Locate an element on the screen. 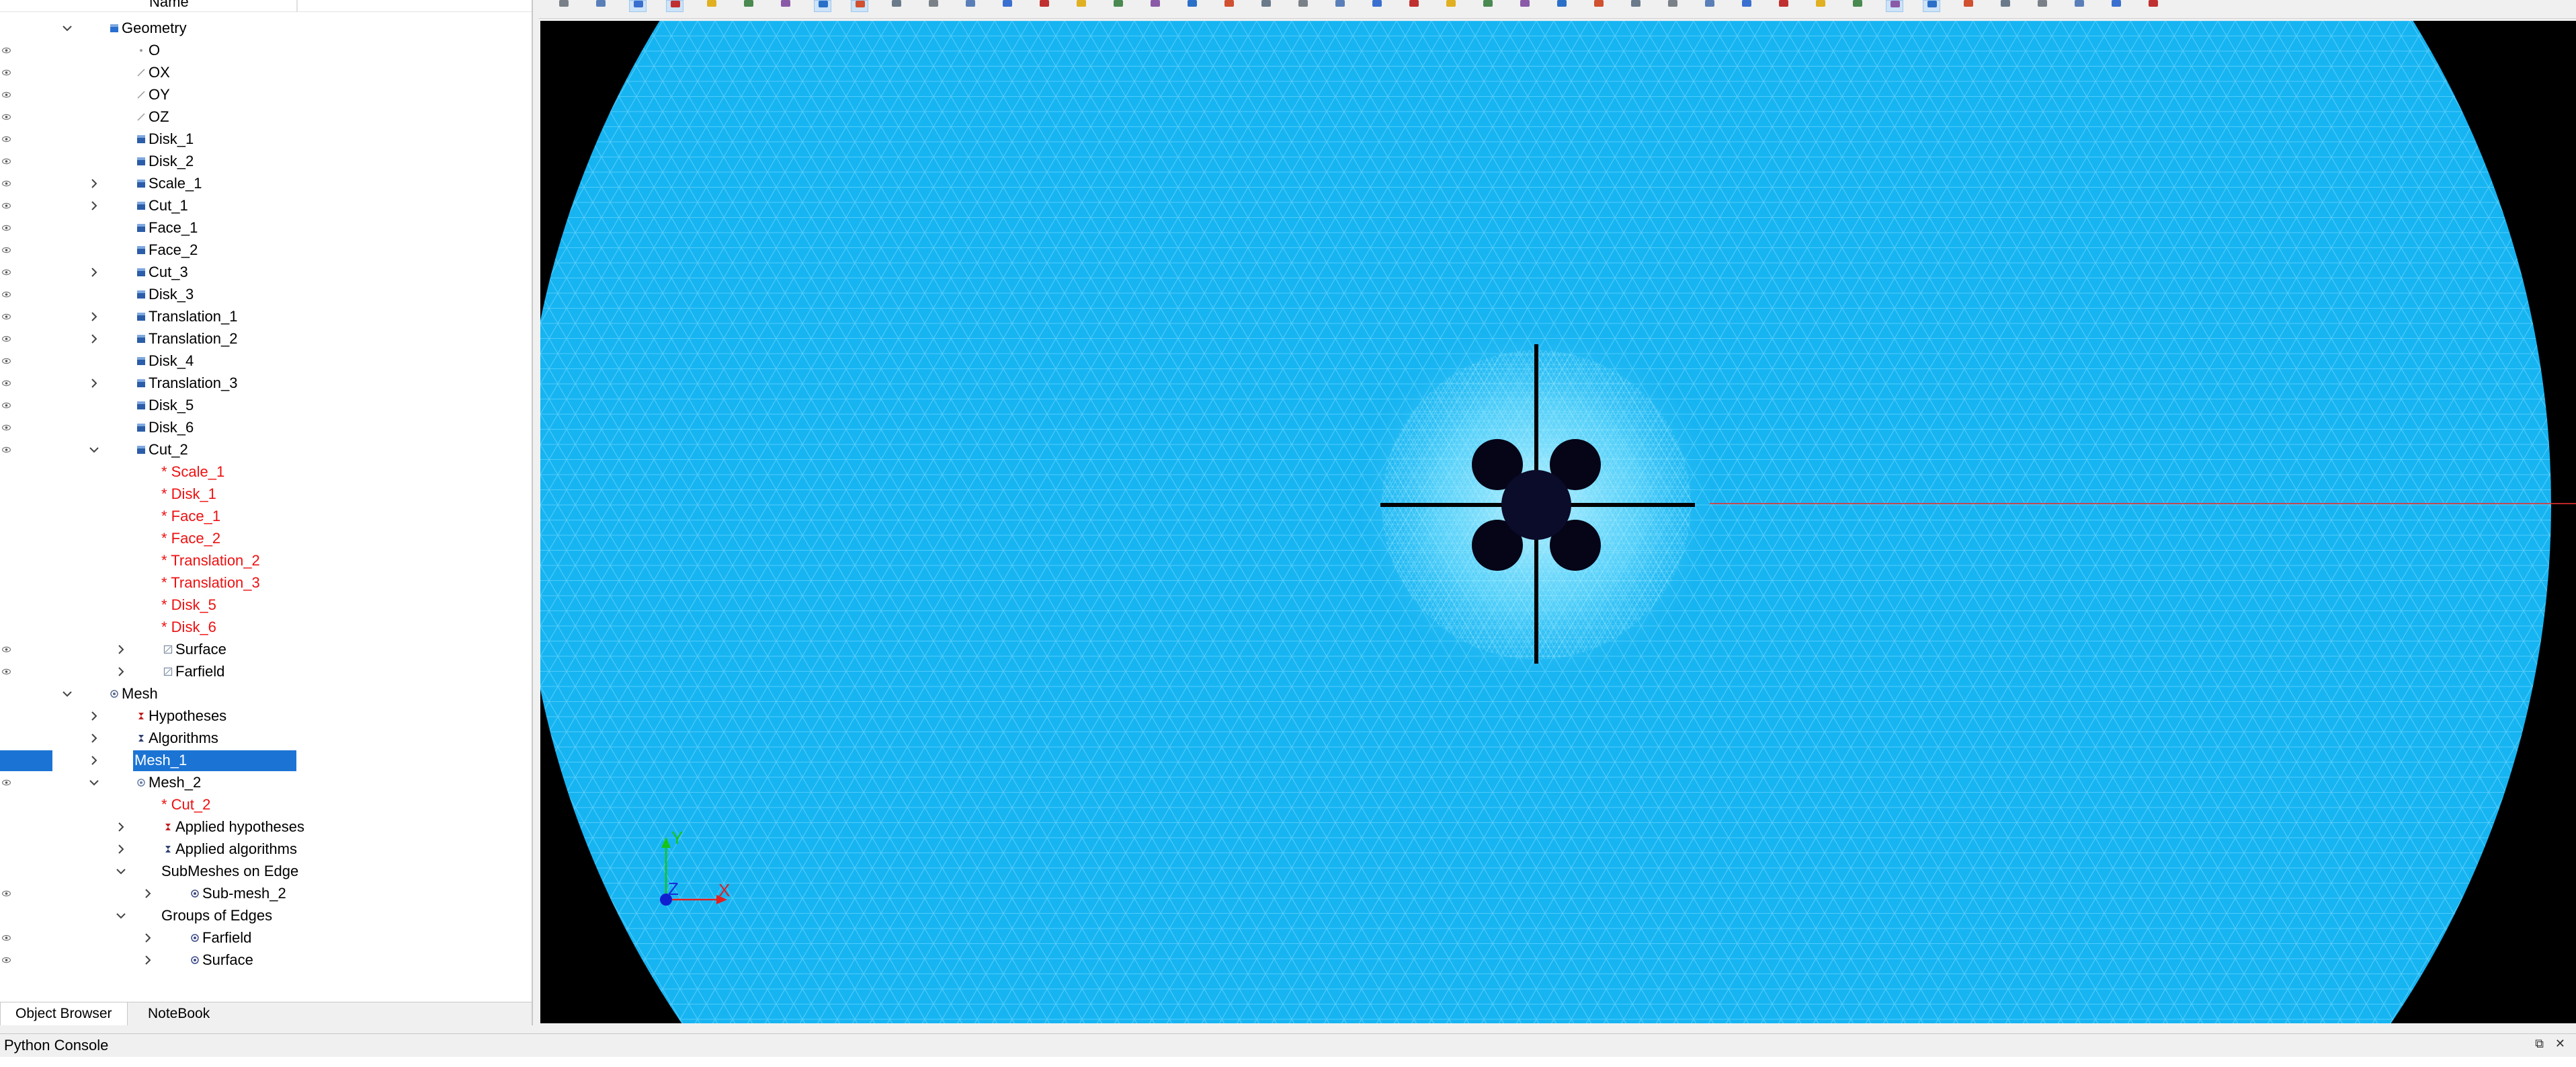 The width and height of the screenshot is (2576, 1067). tree-item: Hypotheses is located at coordinates (266, 716).